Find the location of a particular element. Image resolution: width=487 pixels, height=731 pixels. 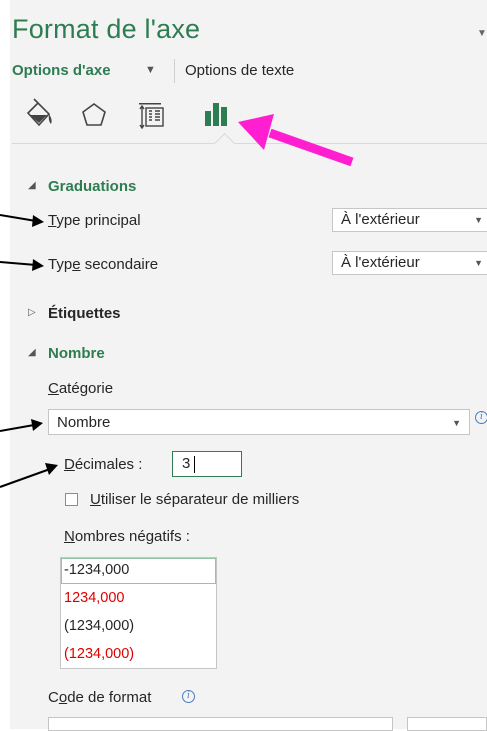

thousands-separator-label: Utiliser le séparateur de milliers is located at coordinates (194, 499).